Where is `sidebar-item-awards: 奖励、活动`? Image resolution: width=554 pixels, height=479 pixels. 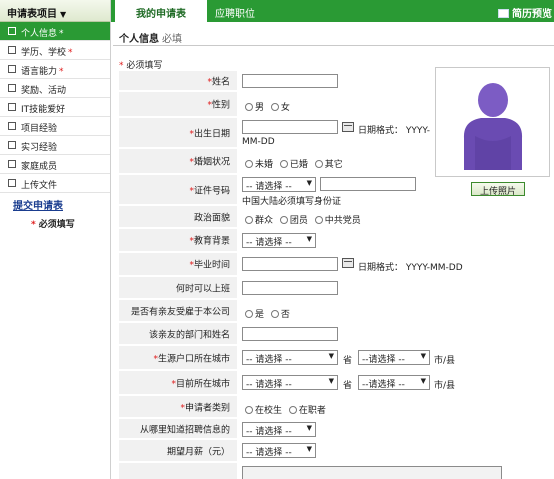
sidebar-item-awards: 奖励、活动 is located at coordinates (55, 88).